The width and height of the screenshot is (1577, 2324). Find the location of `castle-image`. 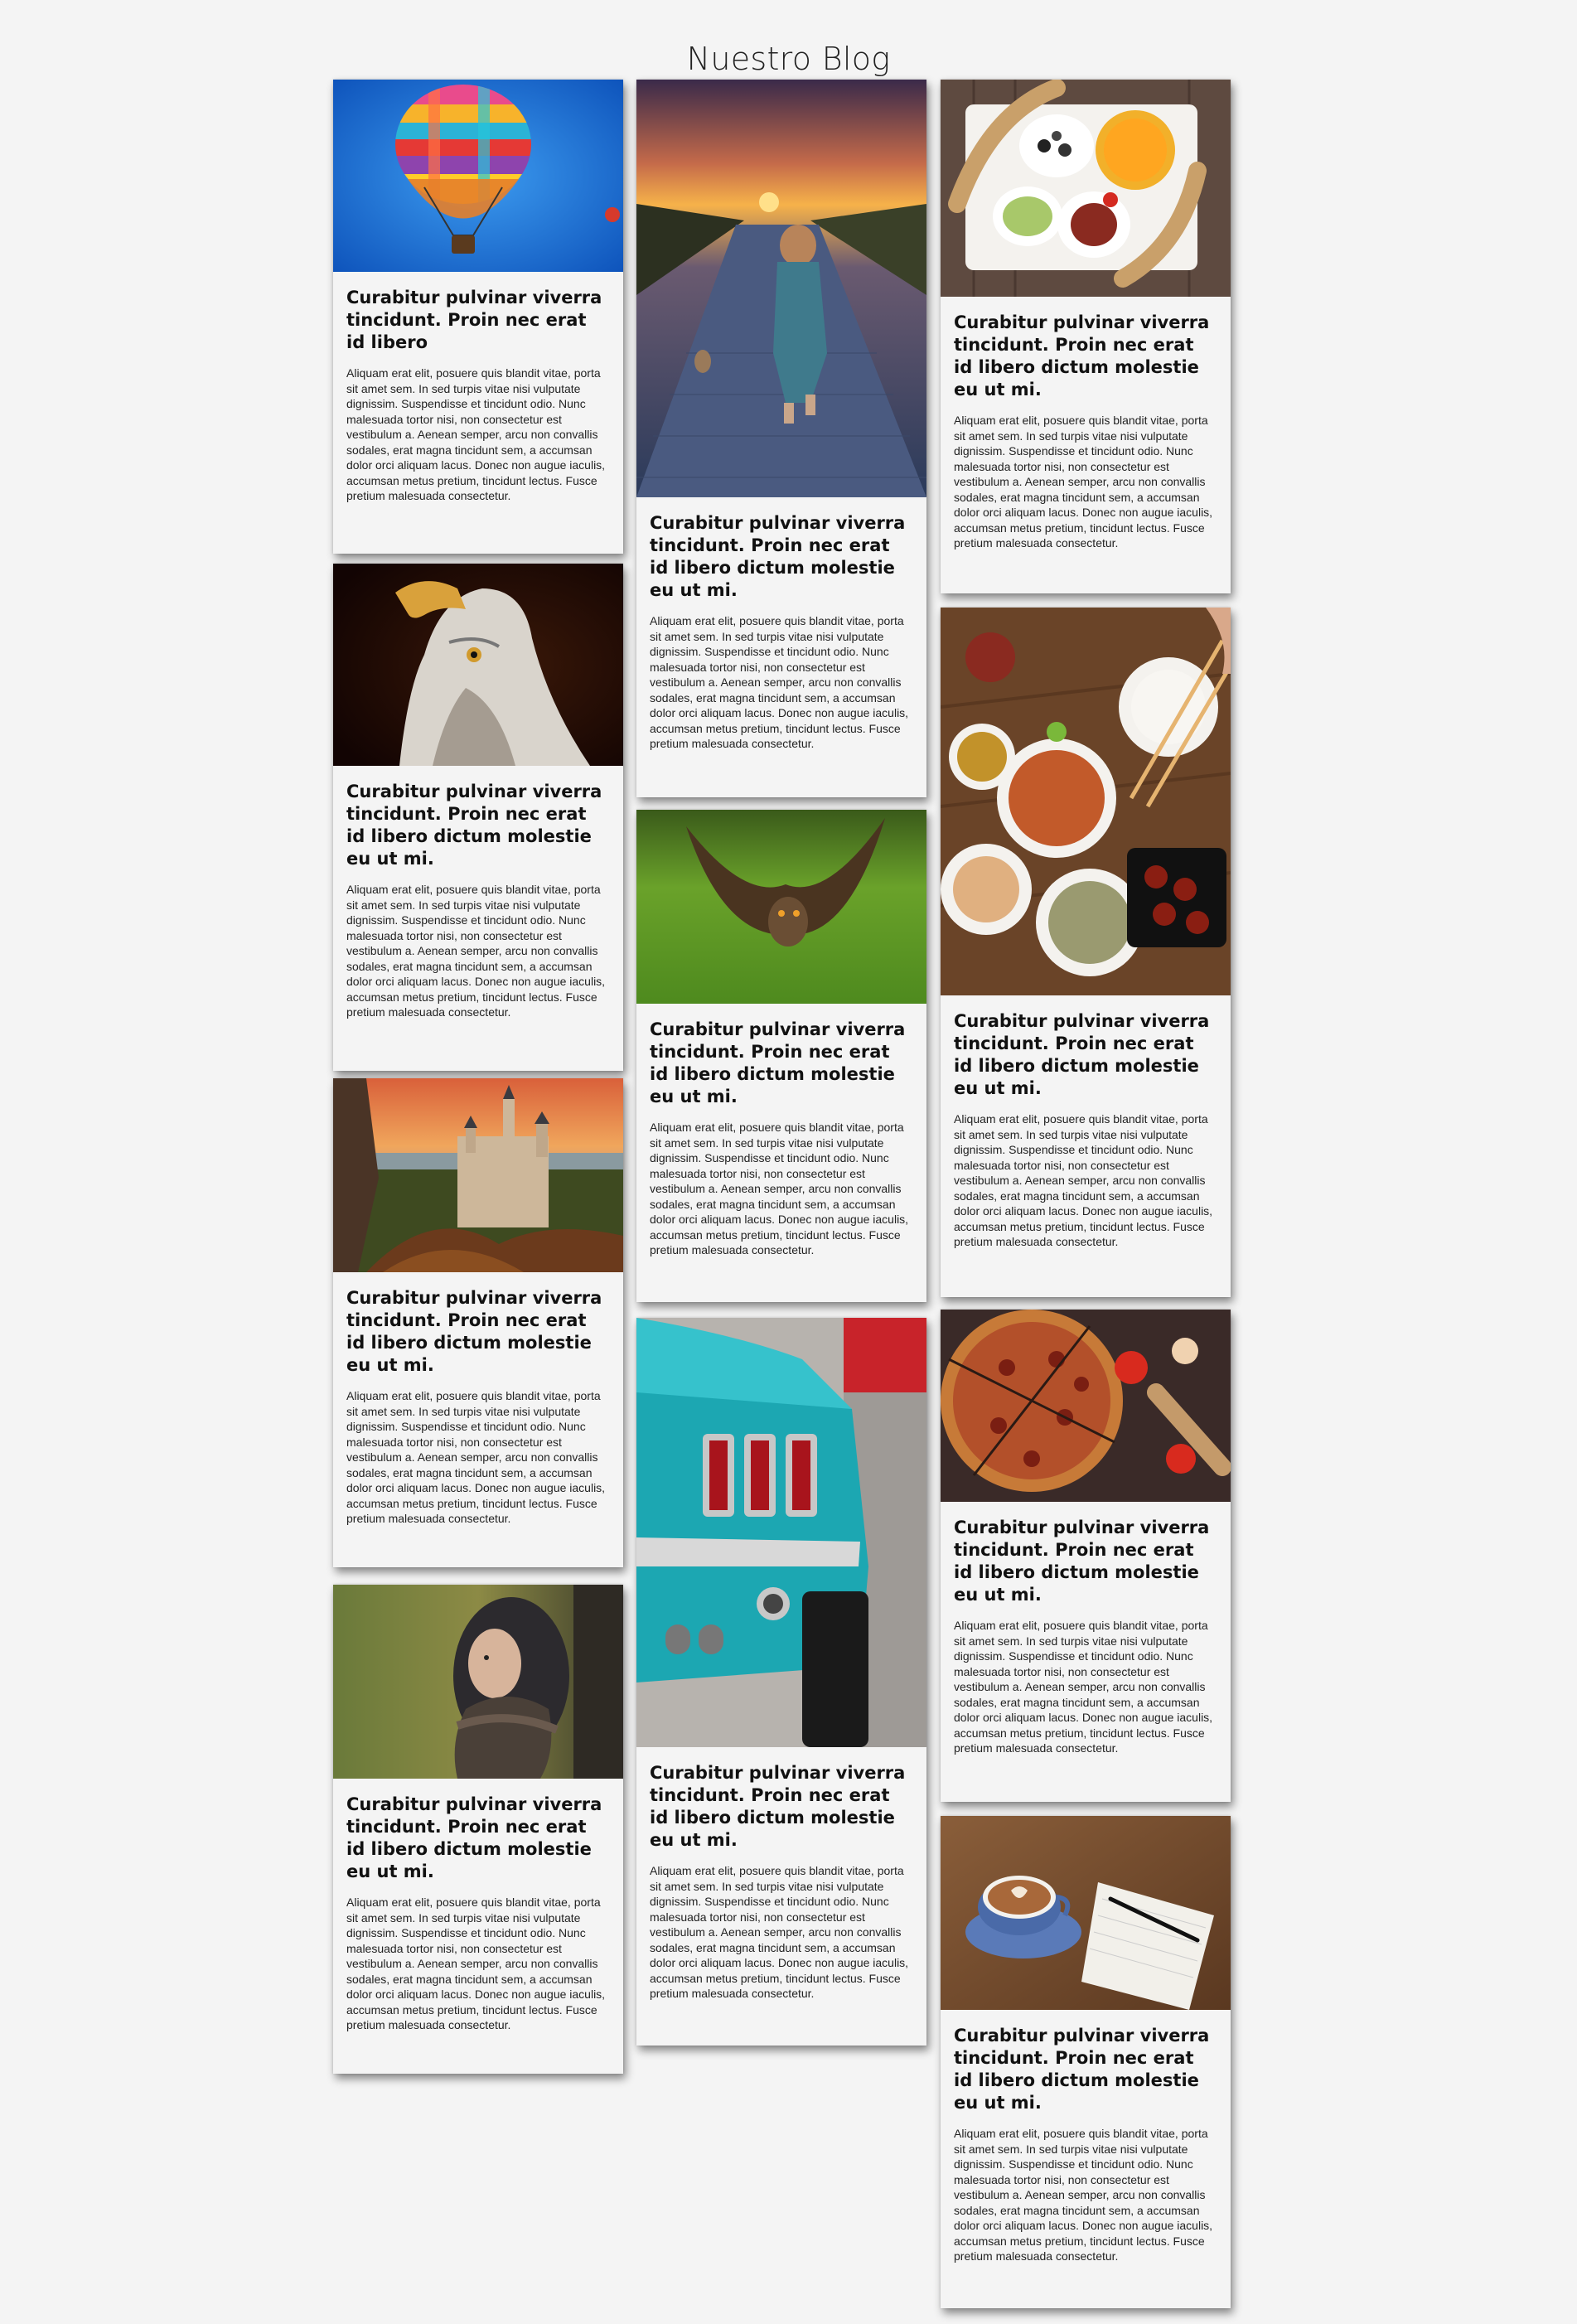

castle-image is located at coordinates (478, 1175).